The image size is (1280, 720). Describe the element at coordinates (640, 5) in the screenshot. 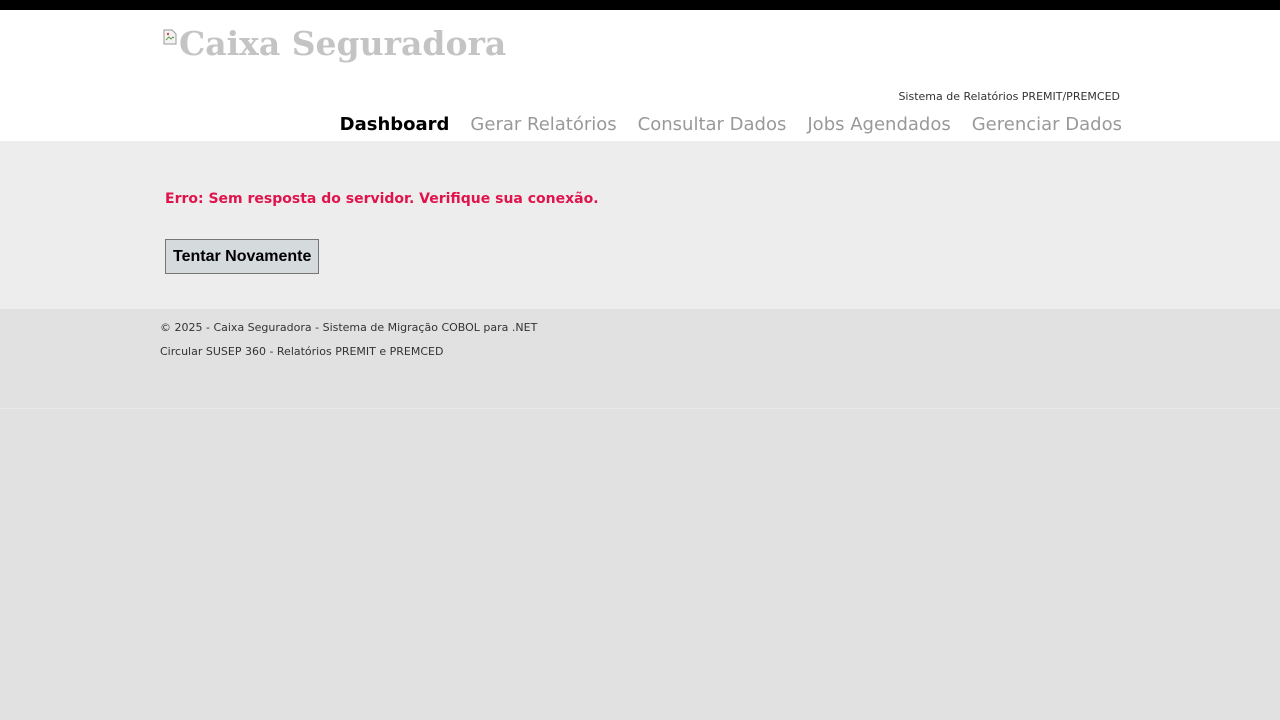

I see `top-strip` at that location.